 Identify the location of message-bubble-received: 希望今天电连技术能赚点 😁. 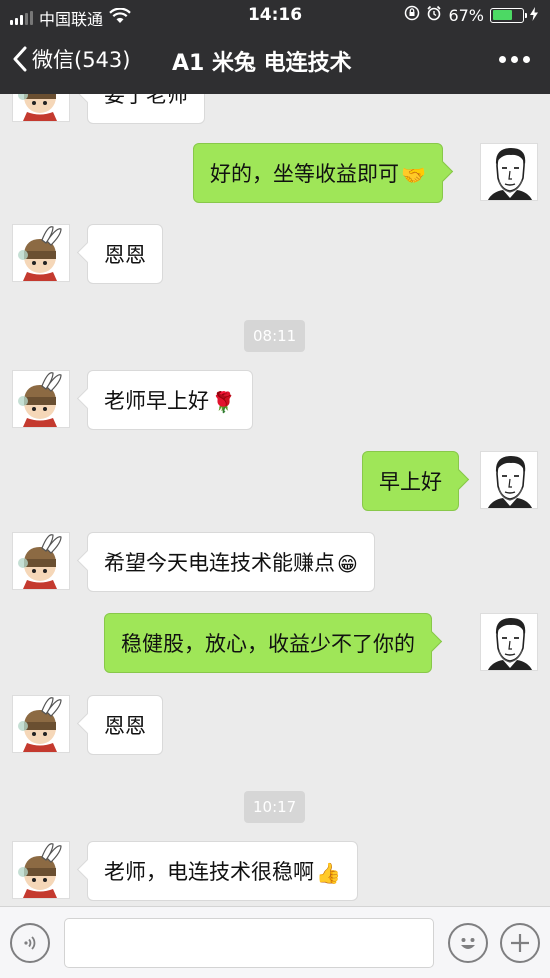
(231, 562).